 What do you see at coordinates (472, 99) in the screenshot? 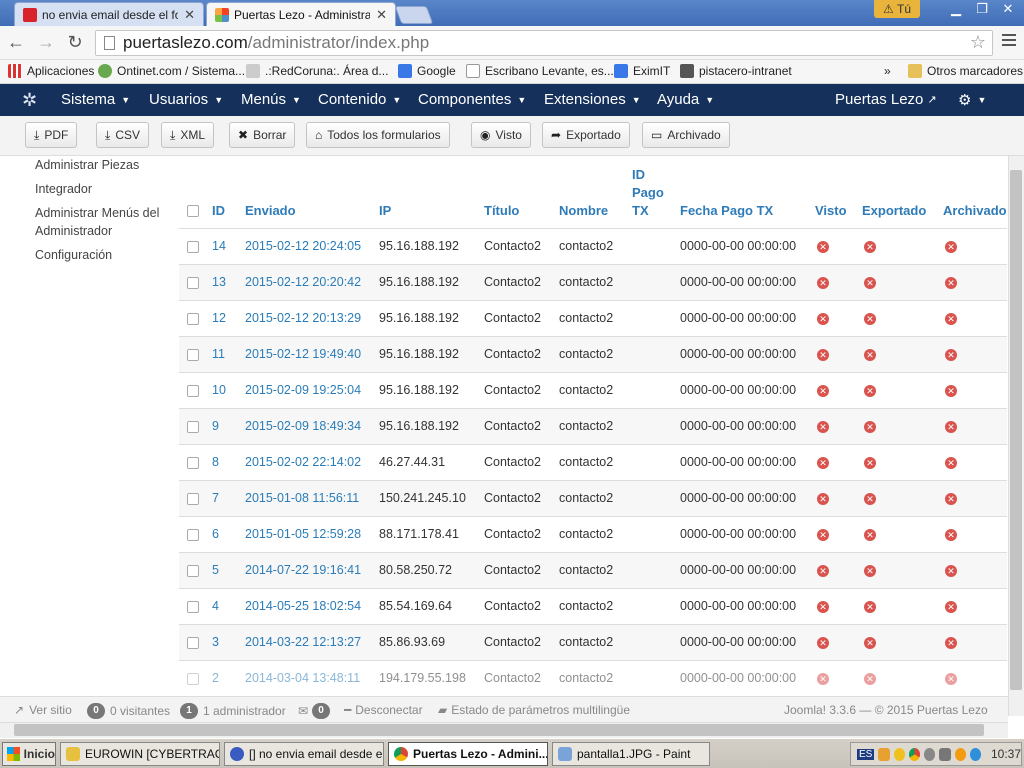
I see `menu-componentes: Componentes ▼` at bounding box center [472, 99].